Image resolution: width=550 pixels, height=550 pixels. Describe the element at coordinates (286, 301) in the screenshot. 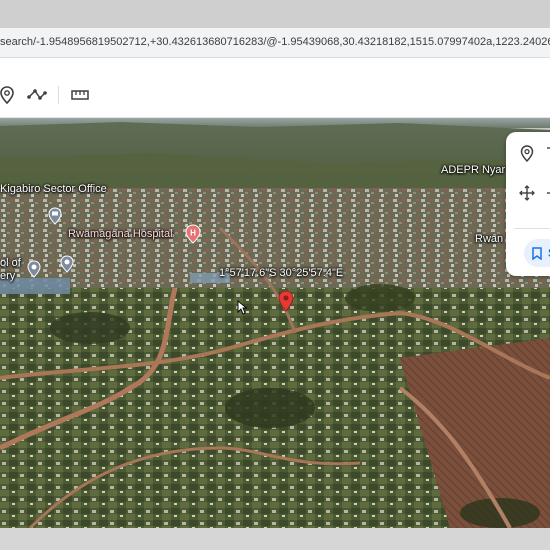

I see `red-pin-icon` at that location.